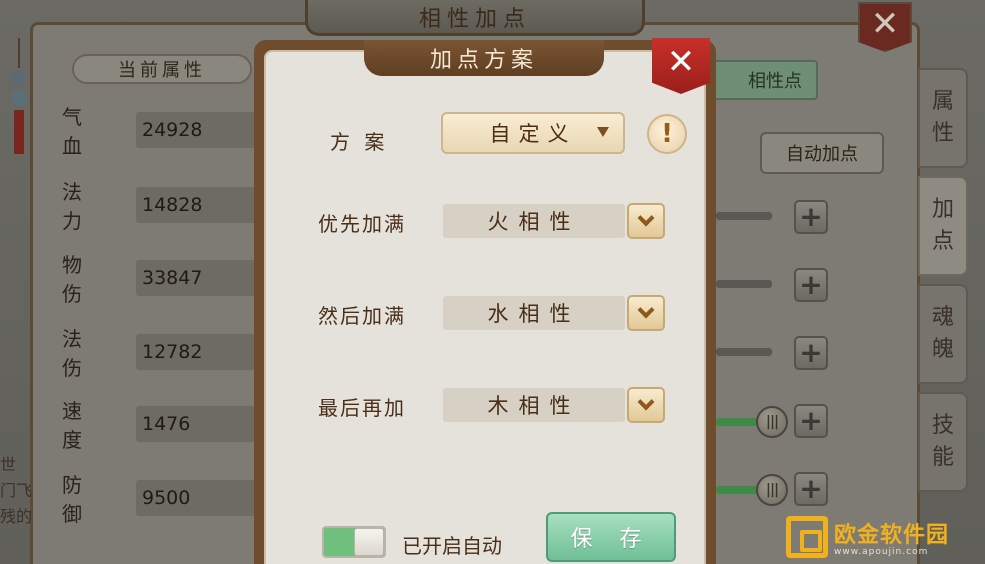 The height and width of the screenshot is (564, 985). What do you see at coordinates (362, 316) in the screenshot?
I see `priority-2-label: 然后加满` at bounding box center [362, 316].